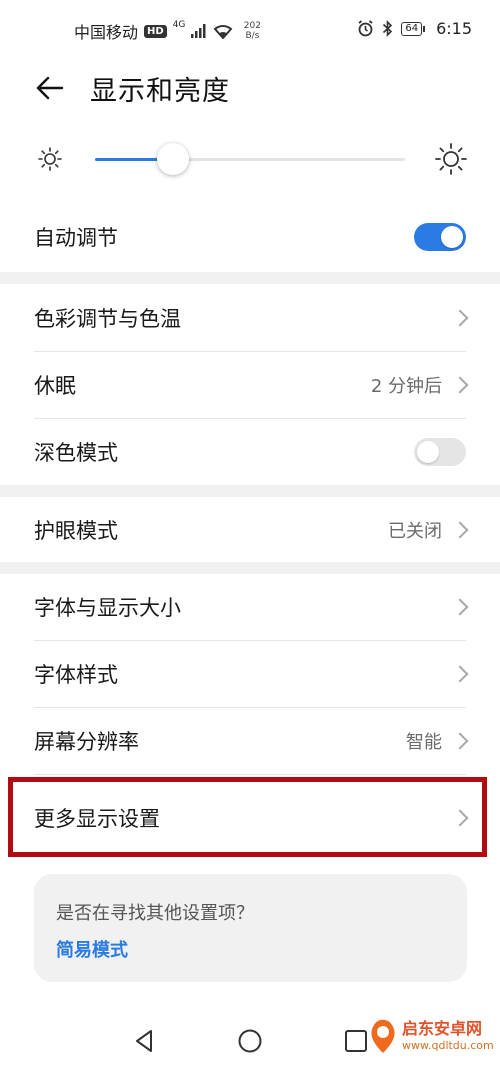 This screenshot has height=1069, width=500. Describe the element at coordinates (442, 1028) in the screenshot. I see `watermark-name: 启东安卓网` at that location.